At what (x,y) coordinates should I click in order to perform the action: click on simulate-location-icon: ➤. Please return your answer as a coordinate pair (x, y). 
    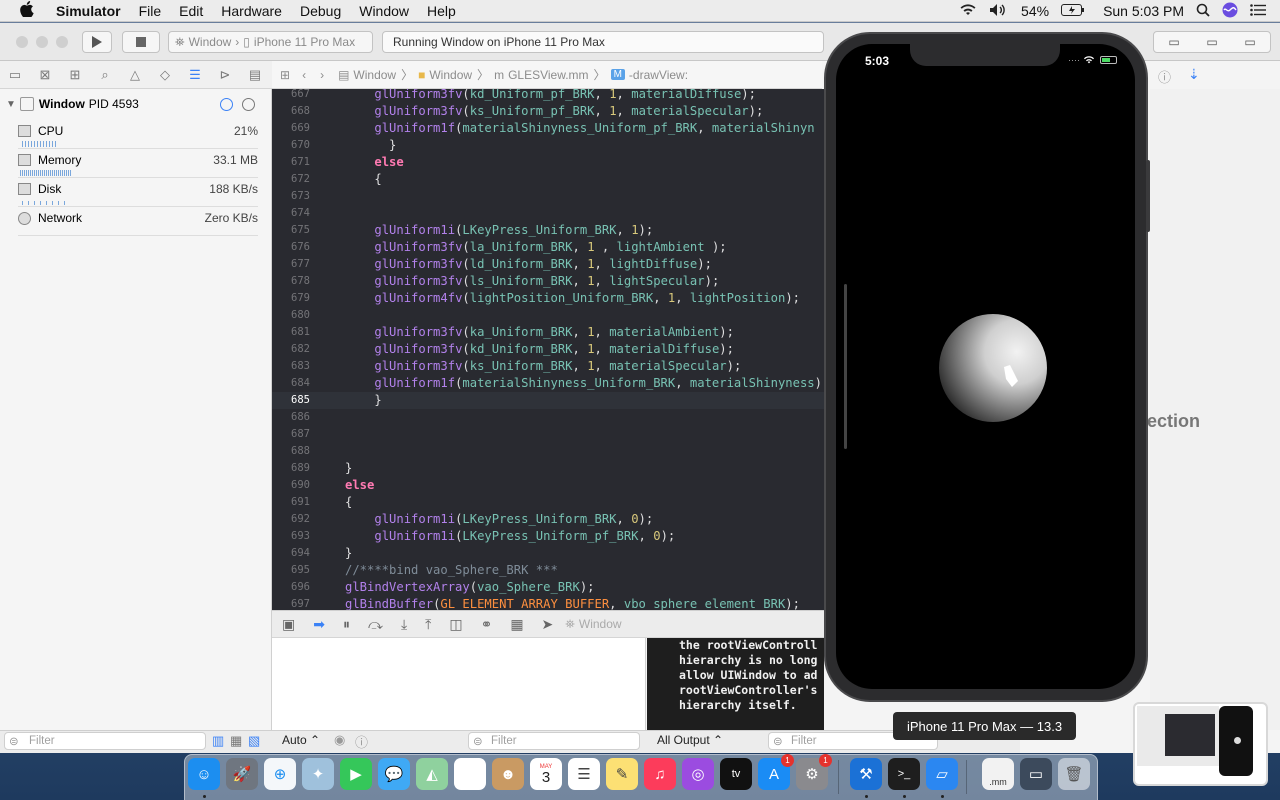
    Looking at the image, I should click on (548, 624).